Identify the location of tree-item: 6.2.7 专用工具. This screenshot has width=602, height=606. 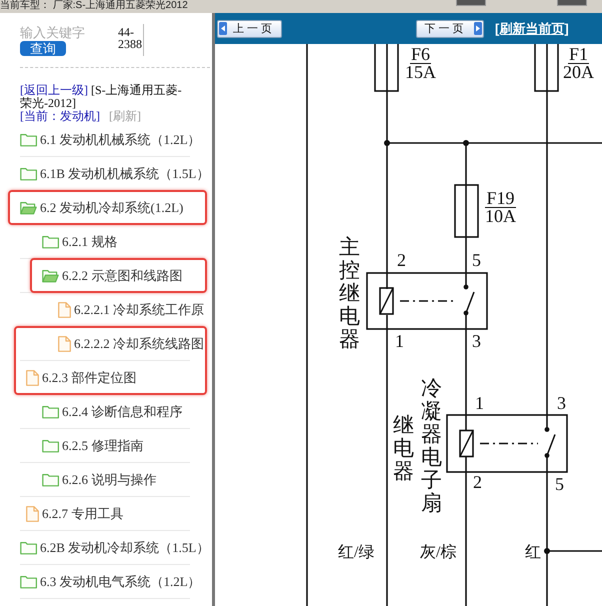
(75, 514).